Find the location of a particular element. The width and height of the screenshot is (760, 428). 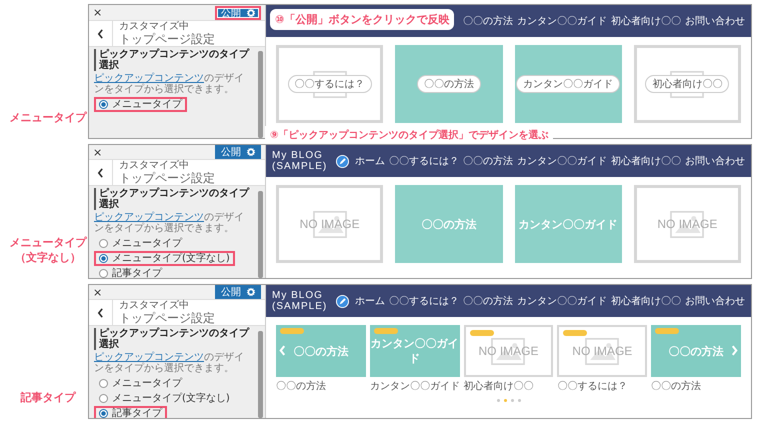

type-sublabel: （文字なし） is located at coordinates (48, 257).